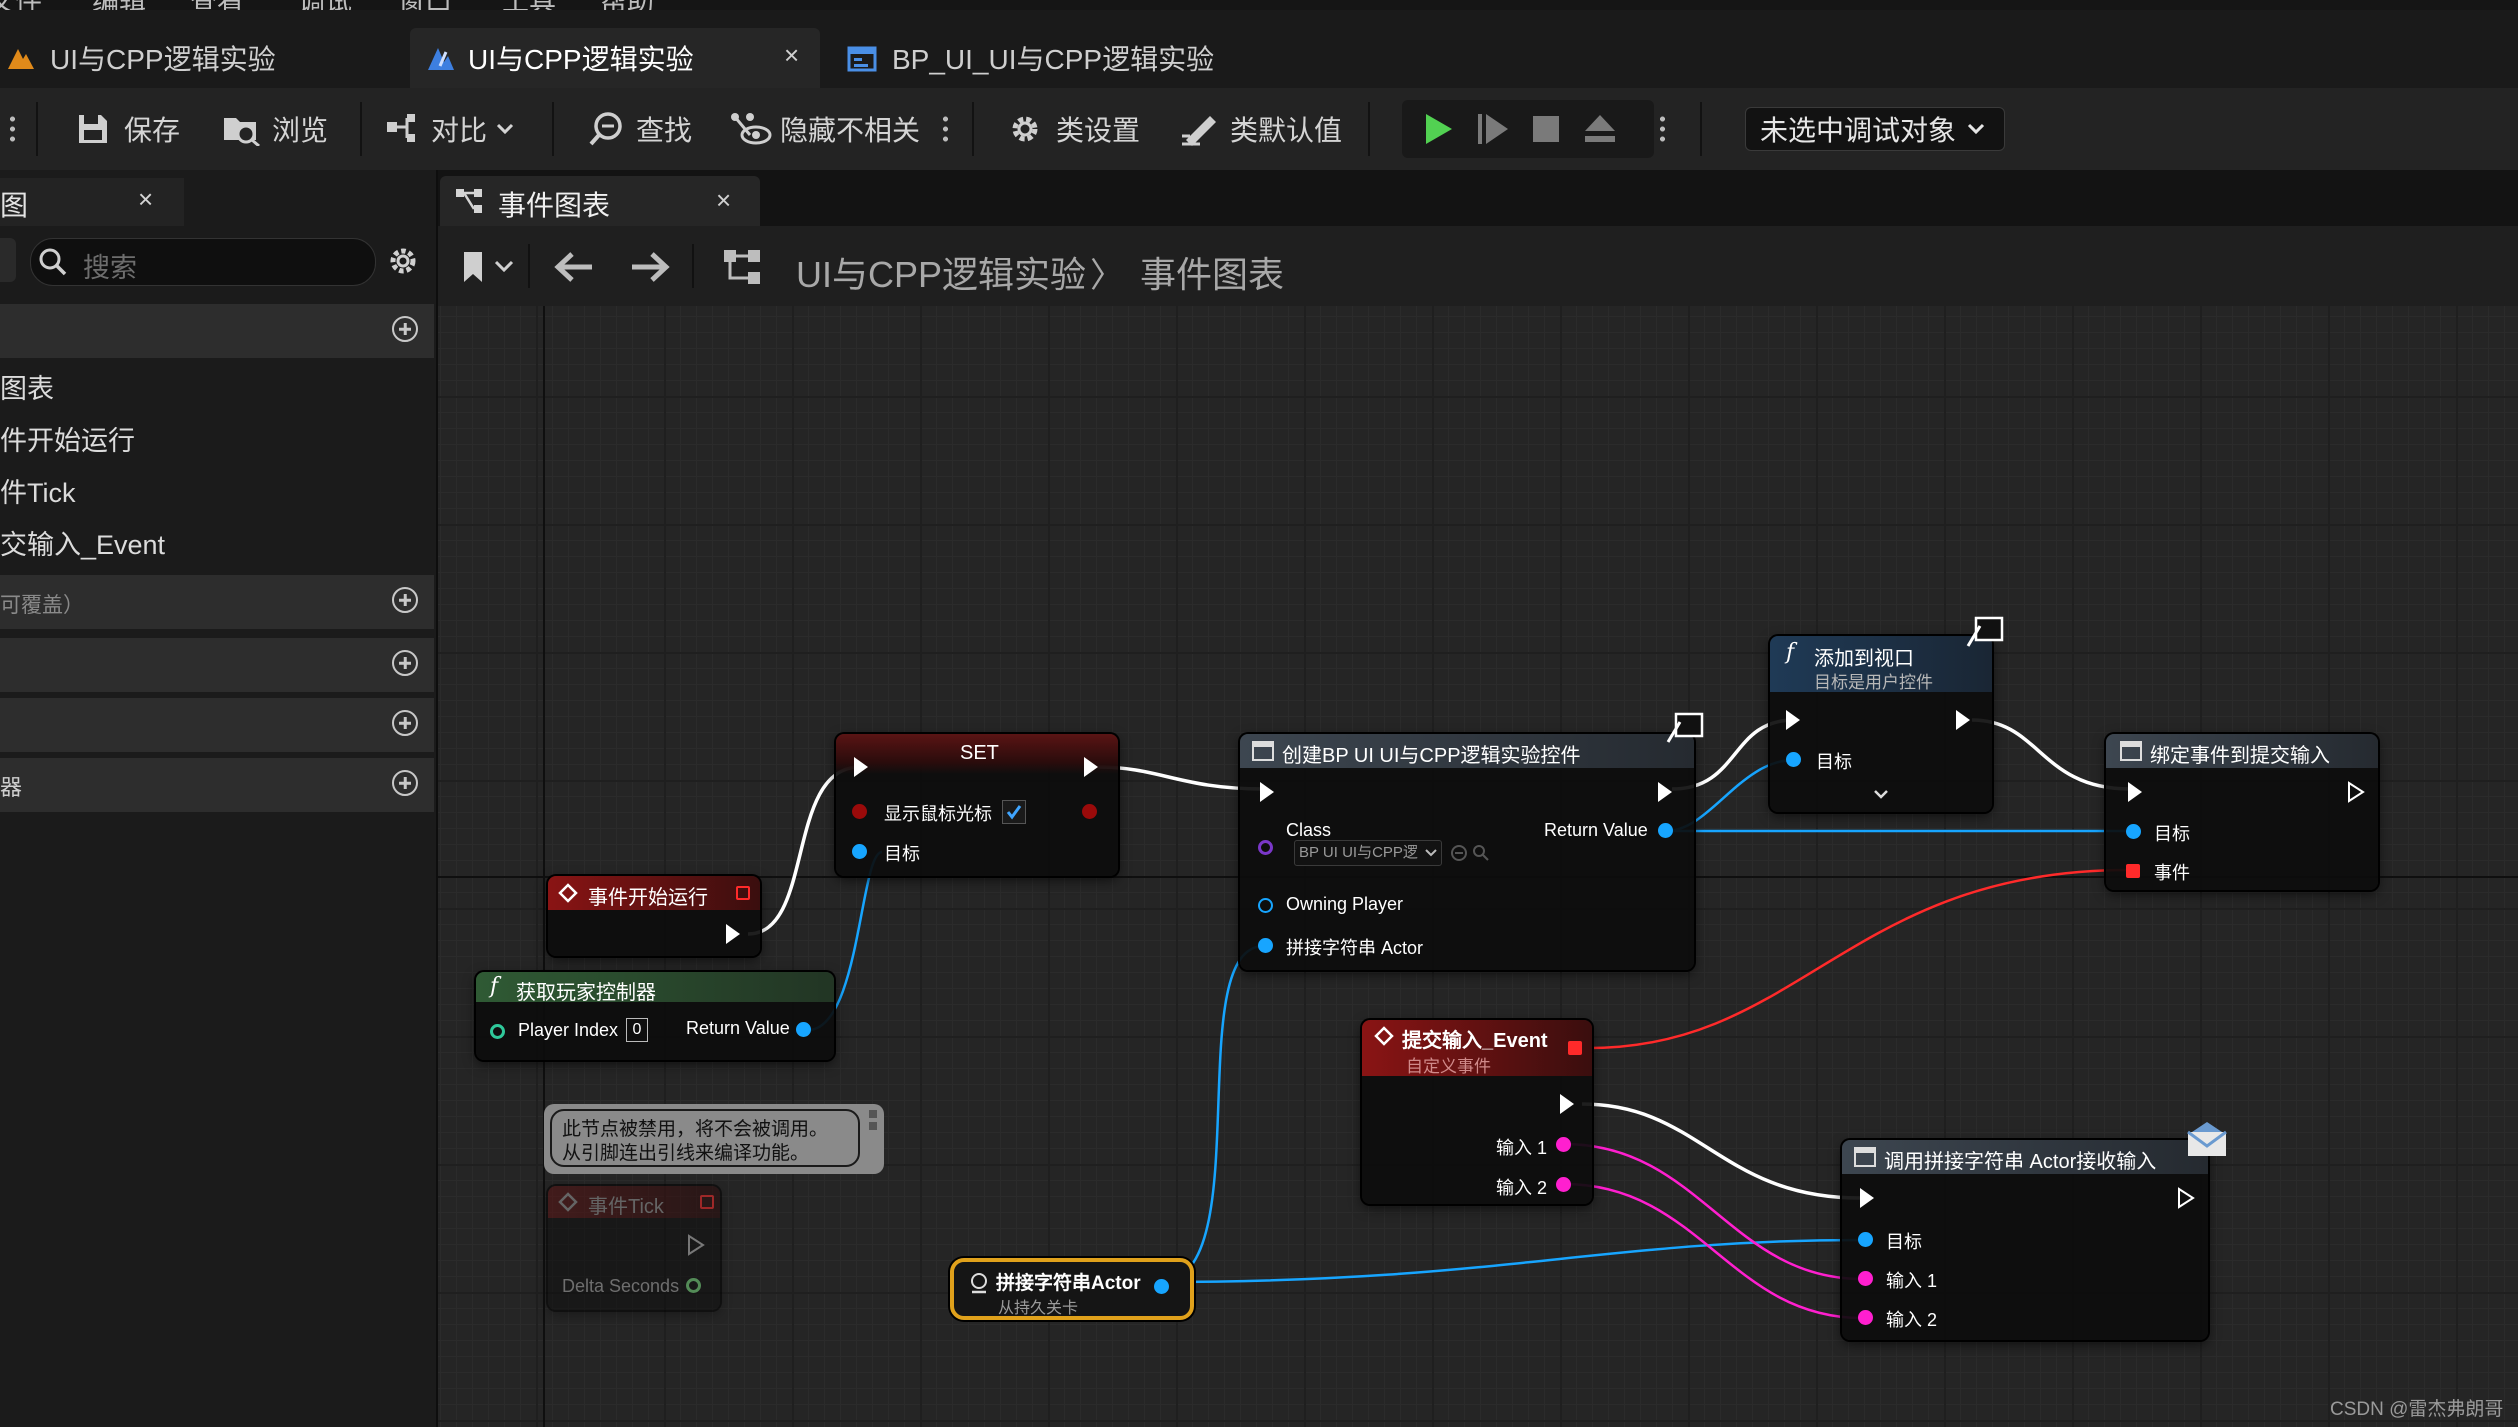  Describe the element at coordinates (621, 1286) in the screenshot. I see `pin-label: Delta Seconds` at that location.